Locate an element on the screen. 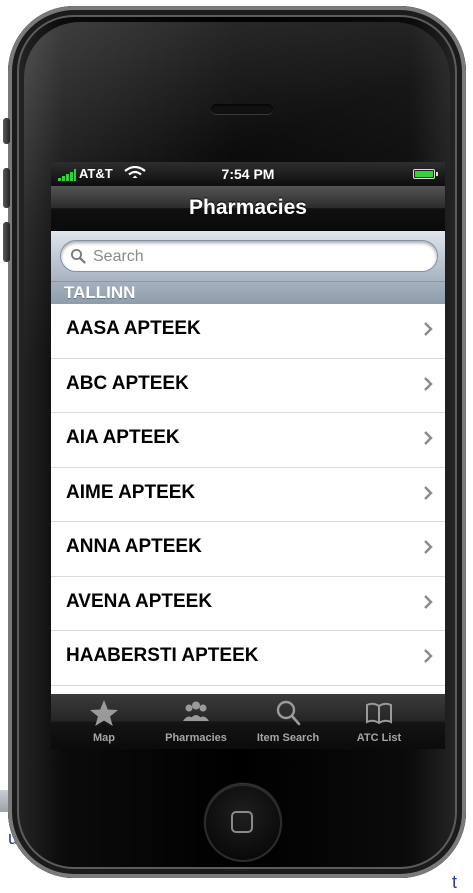 The image size is (473, 893). search-icon is located at coordinates (78, 256).